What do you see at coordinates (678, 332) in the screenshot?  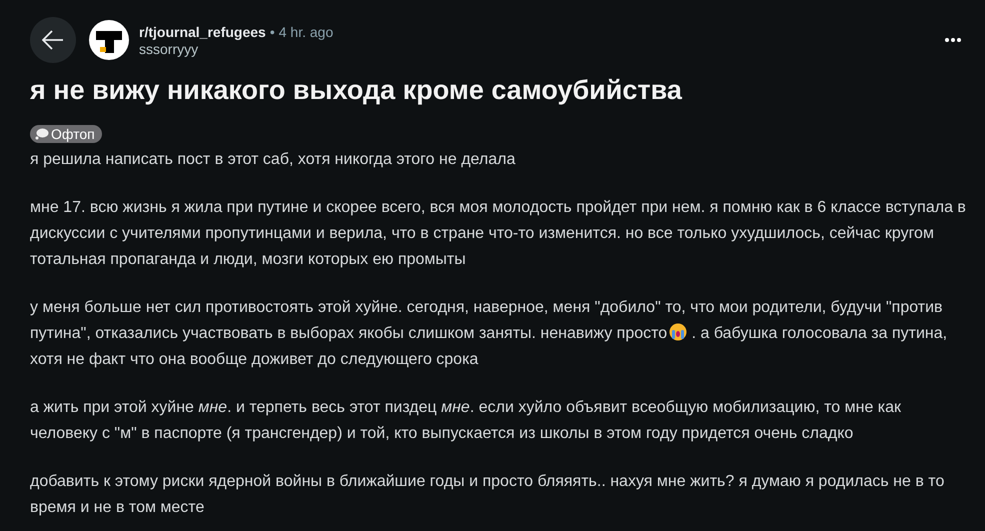 I see `crying-emoji-icon` at bounding box center [678, 332].